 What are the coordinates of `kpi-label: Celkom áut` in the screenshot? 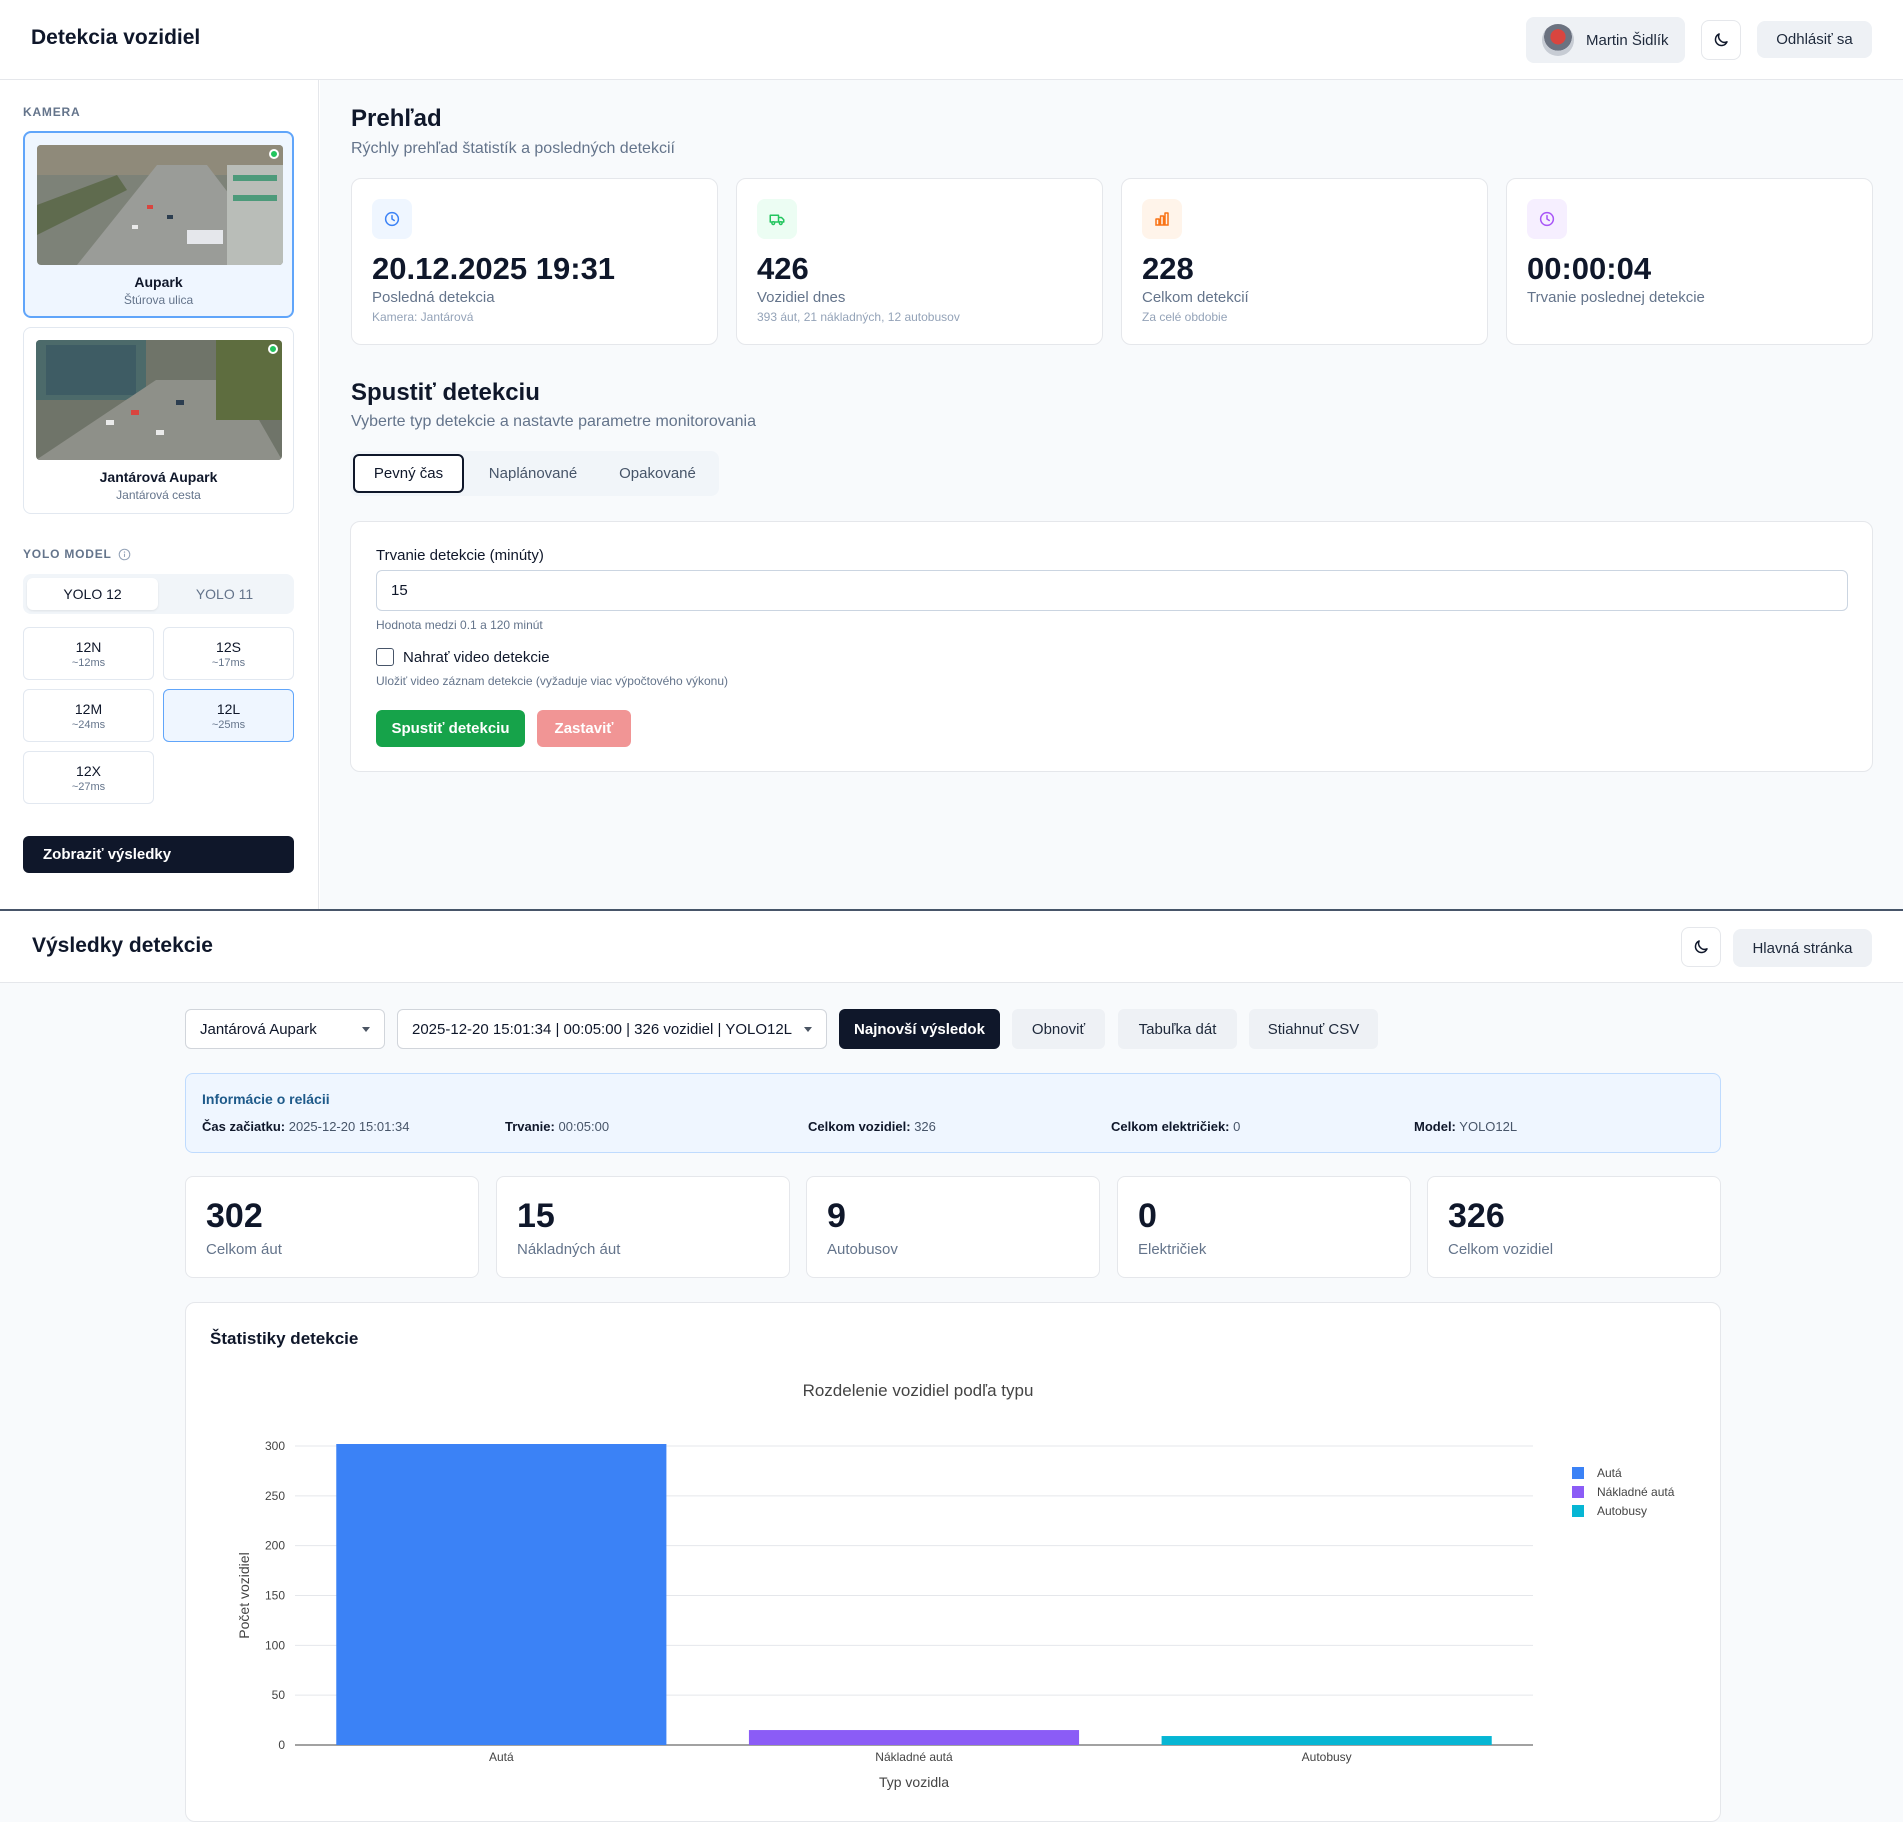 It's located at (244, 1249).